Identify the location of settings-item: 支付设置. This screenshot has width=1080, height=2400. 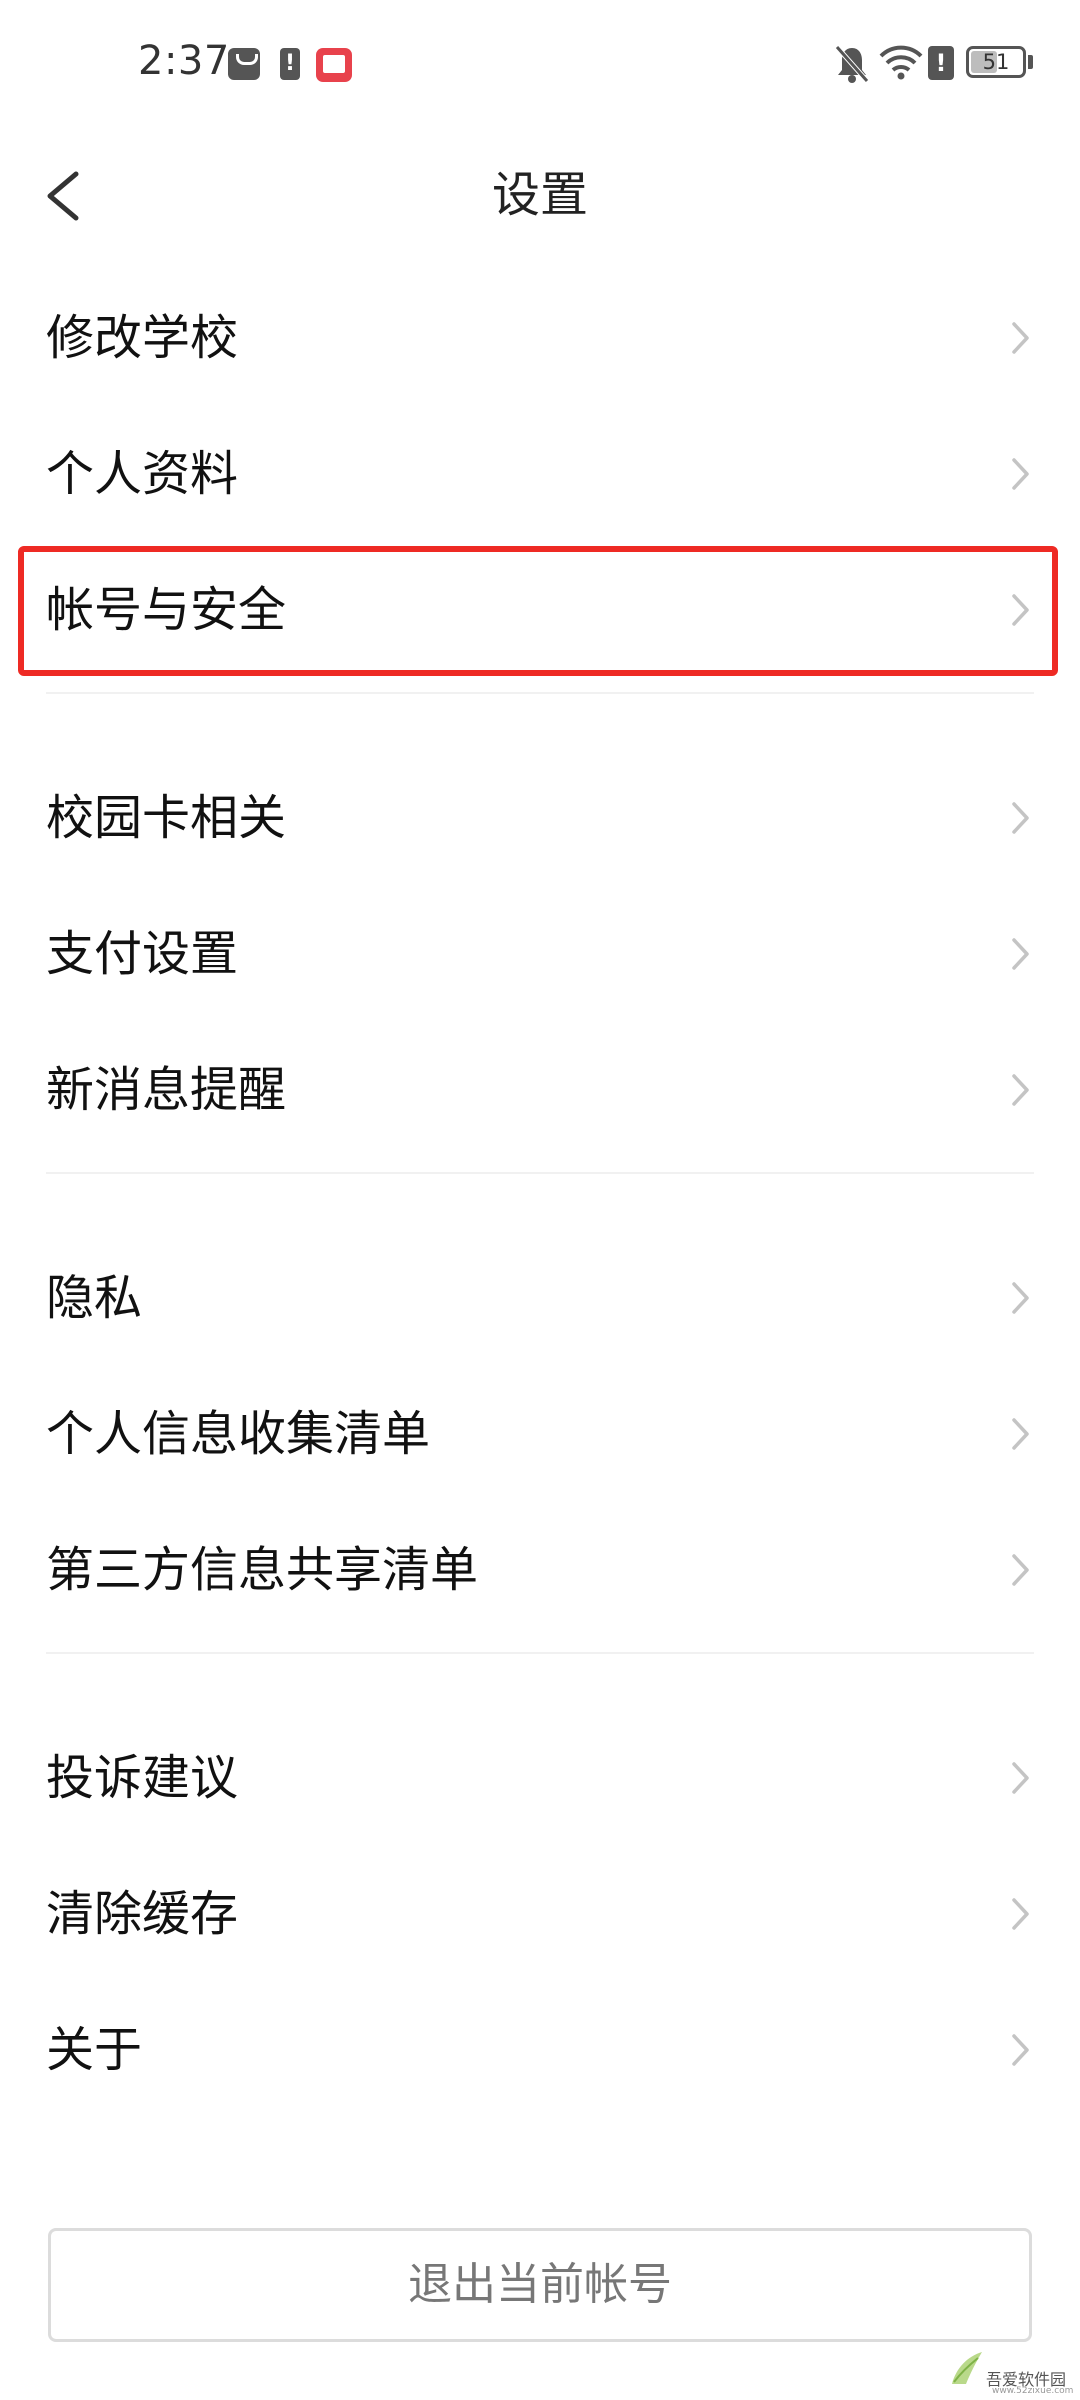
(540, 954).